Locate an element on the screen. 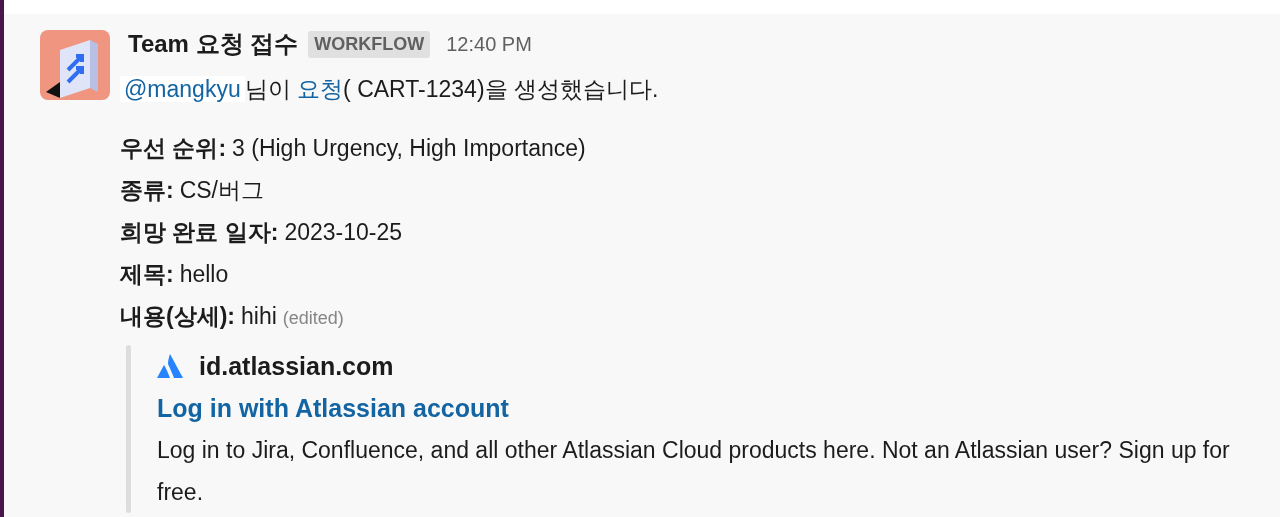  request-link: 요청 is located at coordinates (320, 89).